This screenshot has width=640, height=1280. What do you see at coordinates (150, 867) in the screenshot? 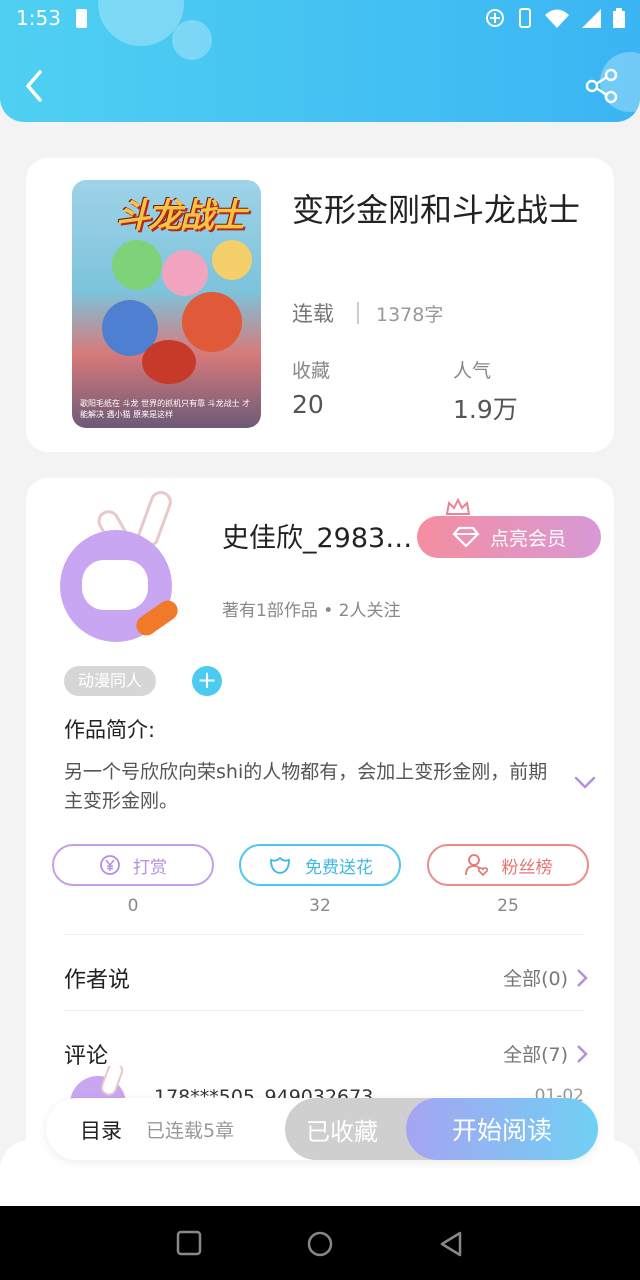
I see `tip-label: 打赏` at bounding box center [150, 867].